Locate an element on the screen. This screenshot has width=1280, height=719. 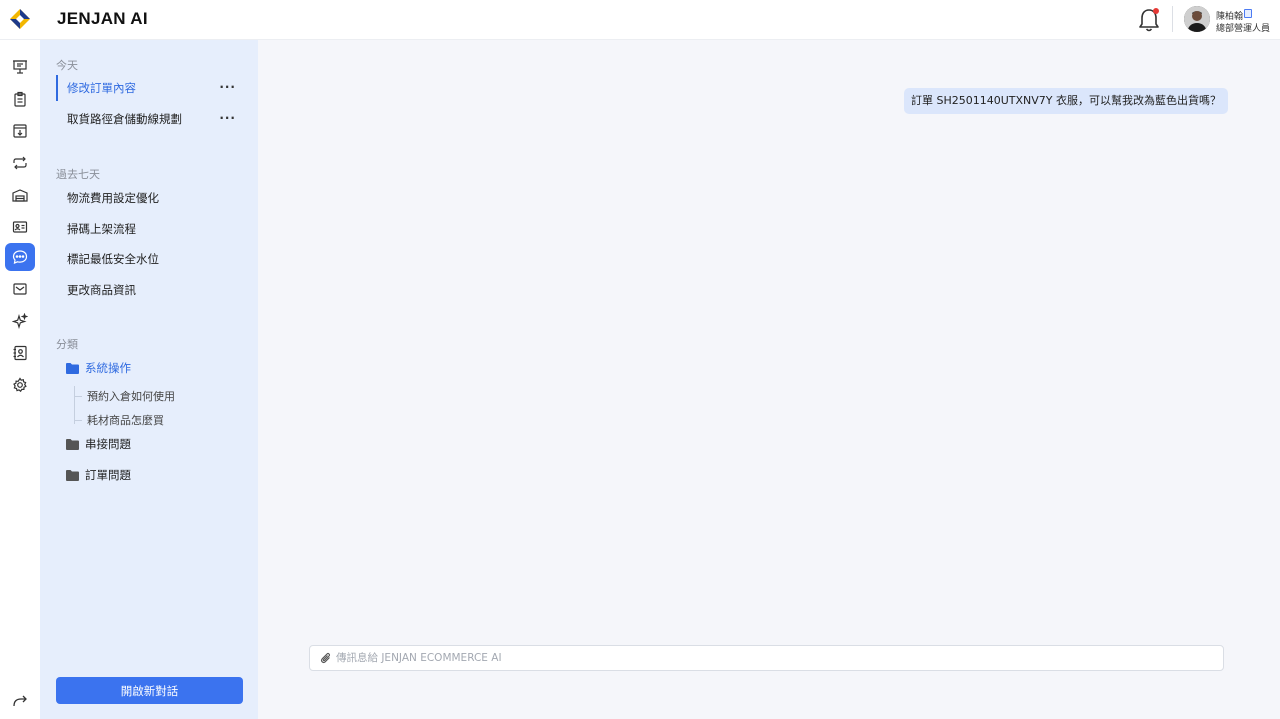
top-bar: JENJAN AI 陳柏翰 總部營運人員 is located at coordinates (640, 20).